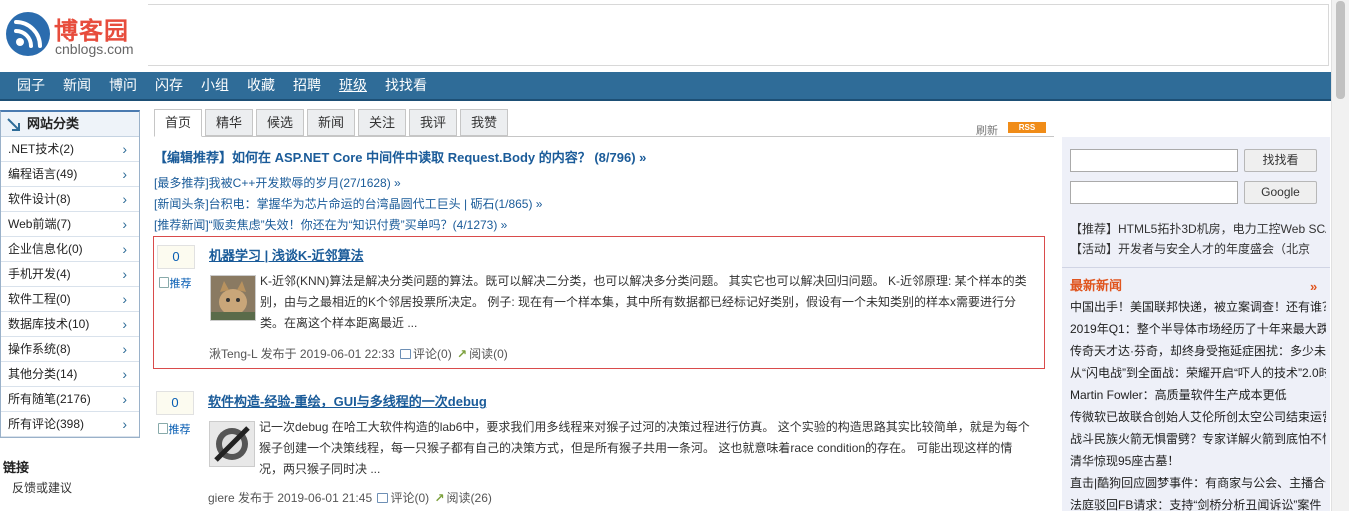 This screenshot has height=513, width=1349. Describe the element at coordinates (70, 324) in the screenshot. I see `category-item: 数据库技术(10) ›` at that location.